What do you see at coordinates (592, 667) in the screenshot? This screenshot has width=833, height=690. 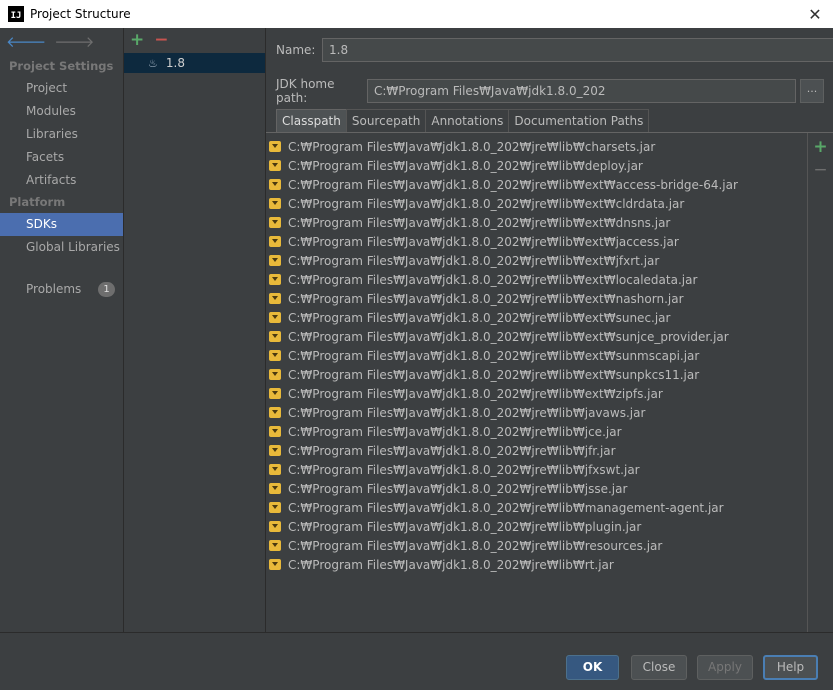 I see `ok-button: OK` at bounding box center [592, 667].